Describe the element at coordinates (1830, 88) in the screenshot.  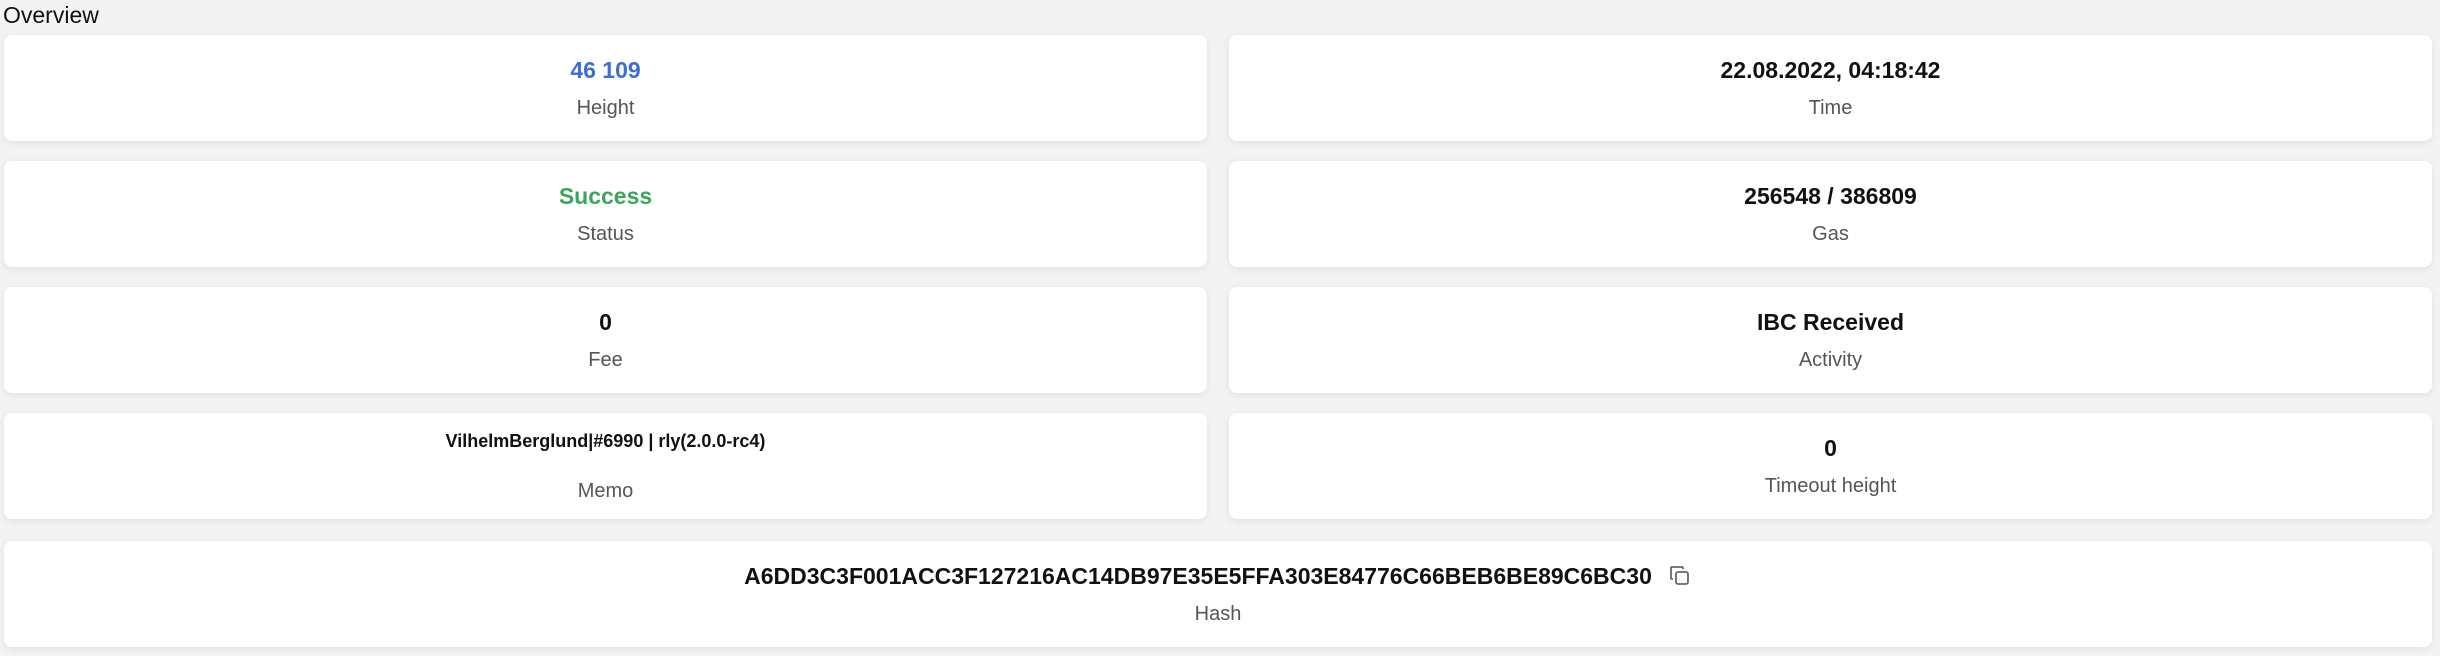
I see `time-card: 22.08.2022, 04:18:42 Time` at that location.